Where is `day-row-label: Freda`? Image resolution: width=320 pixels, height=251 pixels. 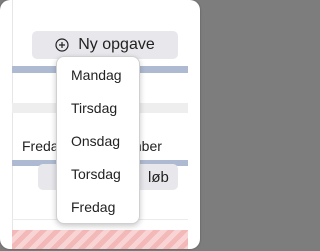
day-row-label: Freda is located at coordinates (40, 146).